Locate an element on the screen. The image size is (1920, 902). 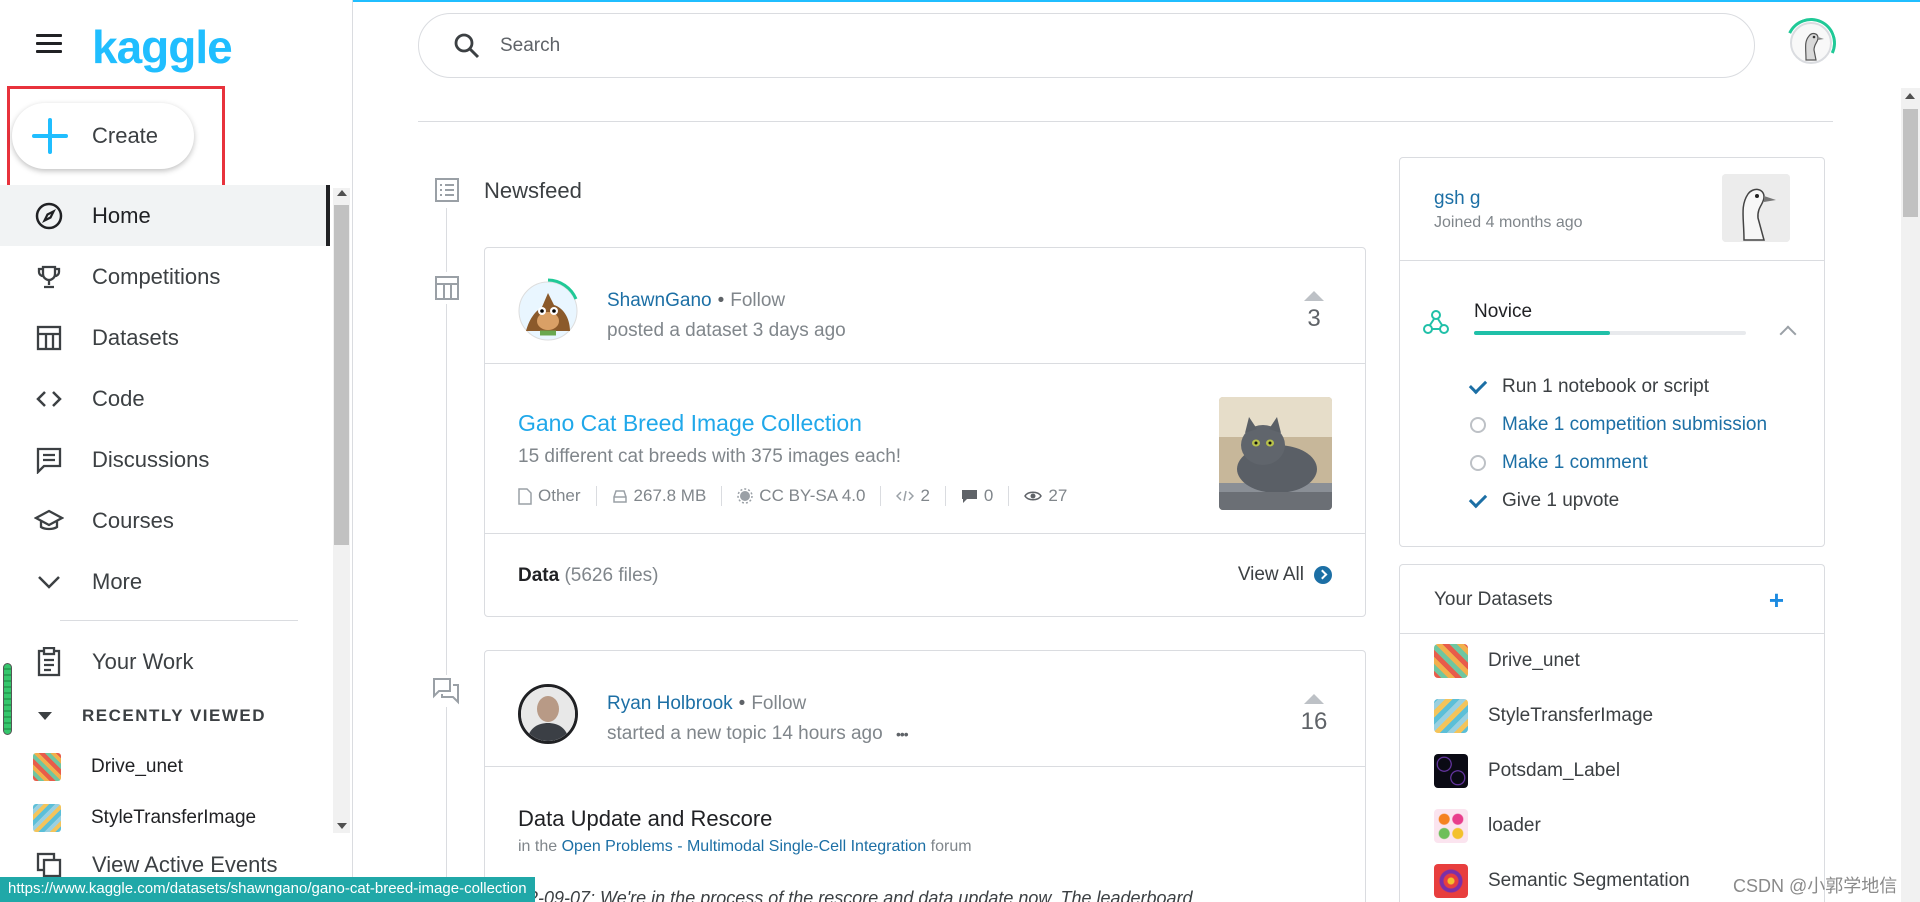
forum-icon is located at coordinates (446, 691).